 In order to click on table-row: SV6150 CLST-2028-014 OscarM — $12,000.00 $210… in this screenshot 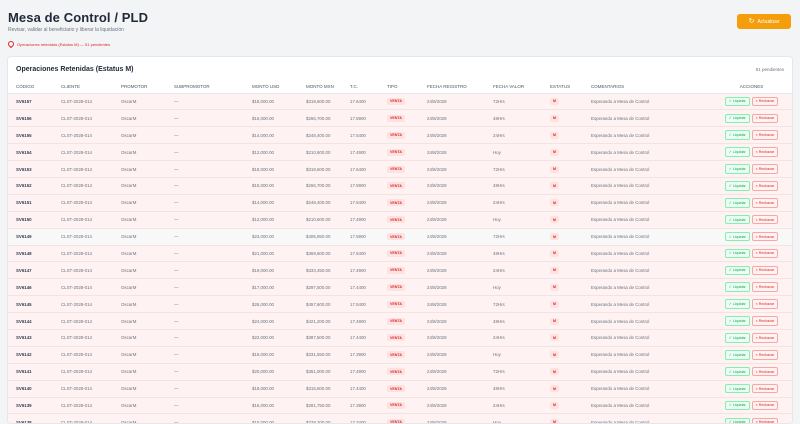, I will do `click(400, 220)`.